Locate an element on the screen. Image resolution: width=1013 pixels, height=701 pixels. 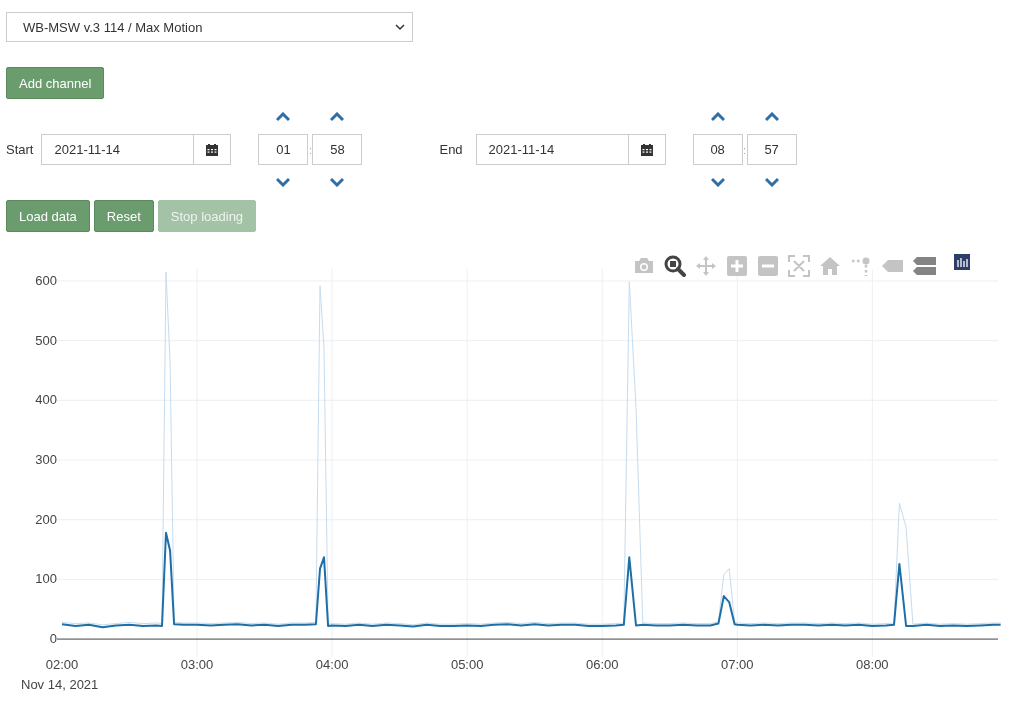
x-tick-label: 07:00 is located at coordinates (737, 664).